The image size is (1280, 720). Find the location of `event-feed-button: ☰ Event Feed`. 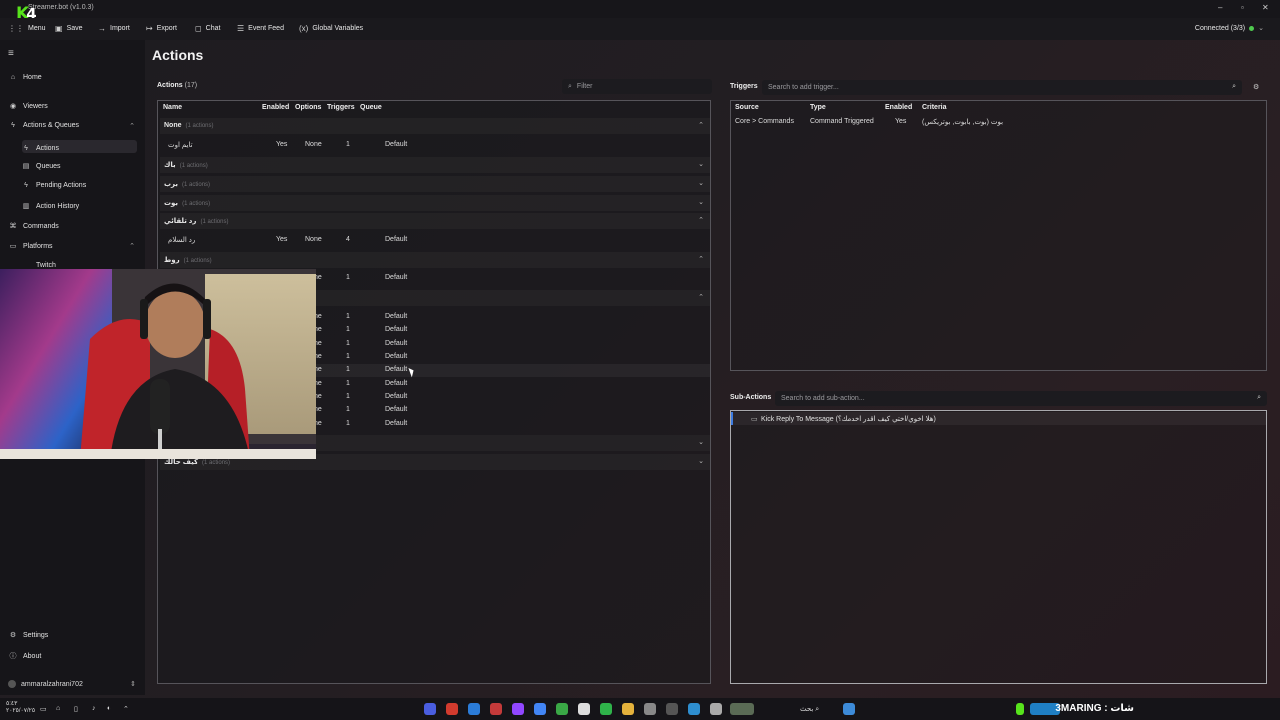

event-feed-button: ☰ Event Feed is located at coordinates (260, 28).